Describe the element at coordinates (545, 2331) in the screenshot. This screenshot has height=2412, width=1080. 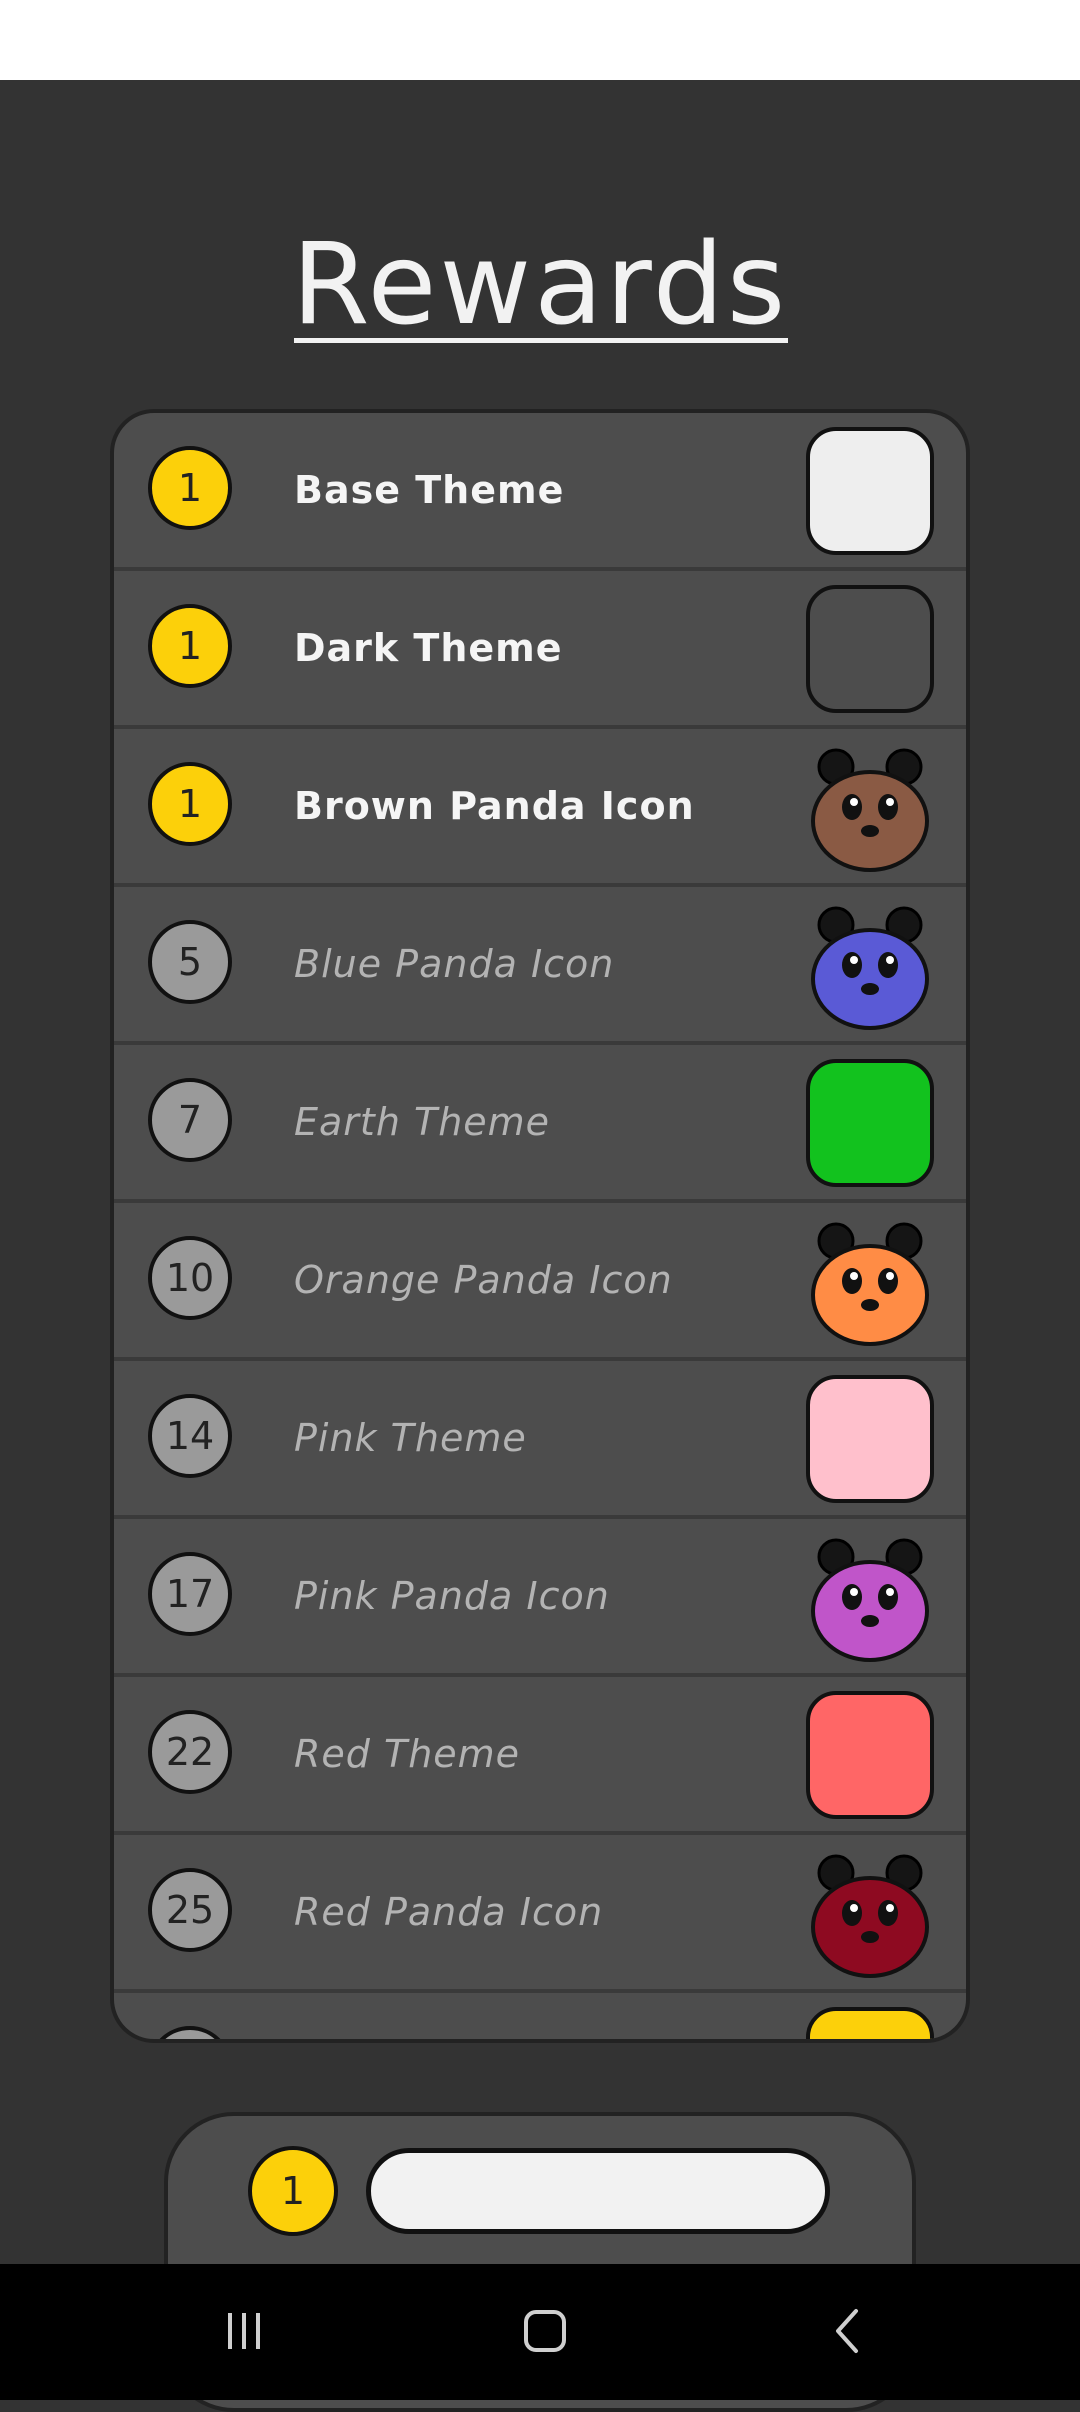
I see `home-icon` at that location.